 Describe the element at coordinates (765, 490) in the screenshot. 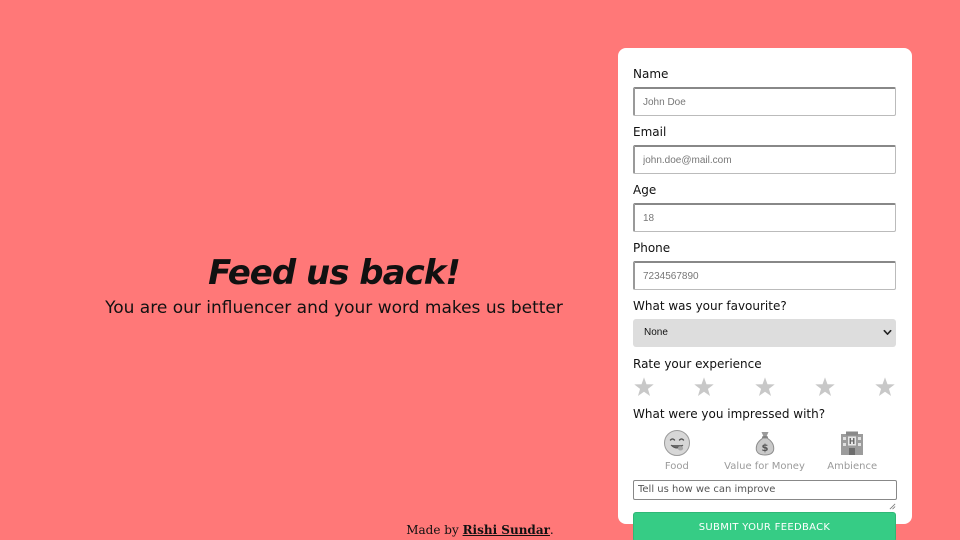

I see `improvement-textarea` at that location.